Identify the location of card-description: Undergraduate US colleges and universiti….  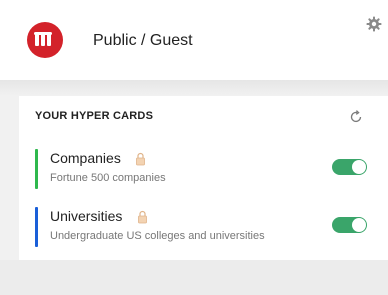
(157, 236).